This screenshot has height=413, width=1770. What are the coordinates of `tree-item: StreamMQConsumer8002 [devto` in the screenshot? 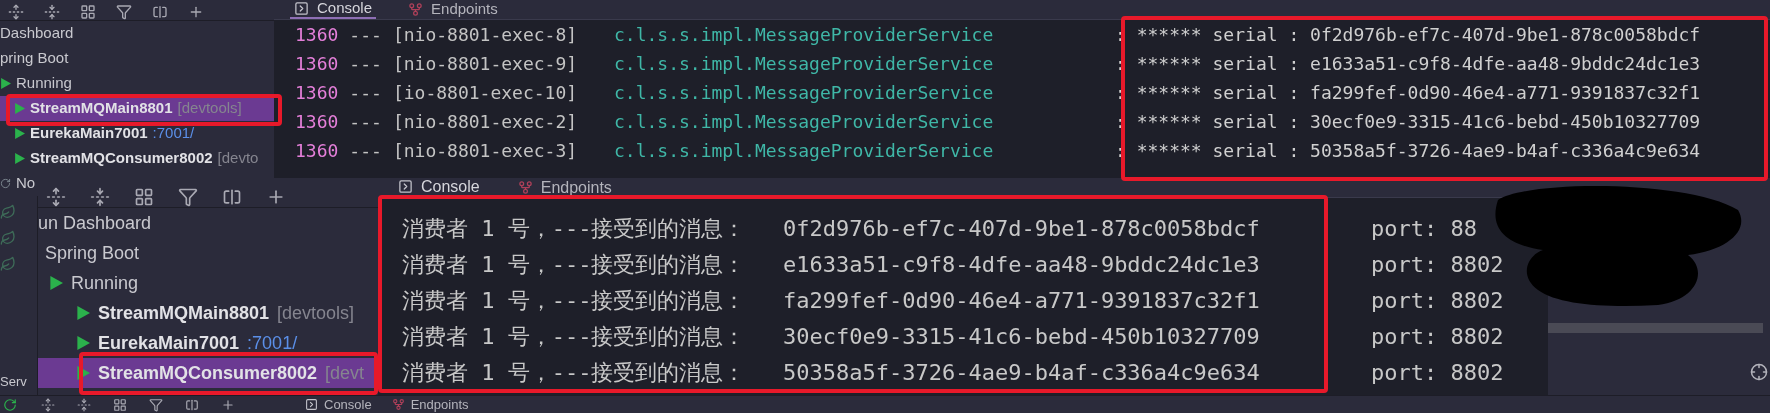 It's located at (129, 158).